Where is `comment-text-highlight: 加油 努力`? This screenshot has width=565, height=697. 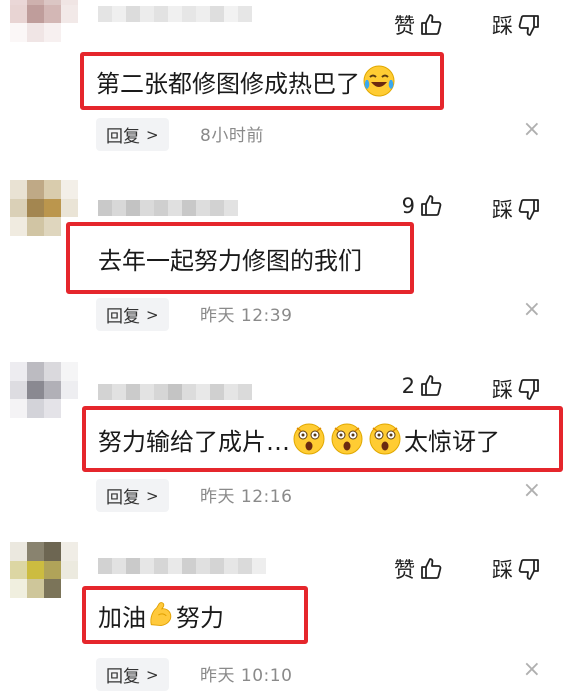
comment-text-highlight: 加油 努力 is located at coordinates (195, 615).